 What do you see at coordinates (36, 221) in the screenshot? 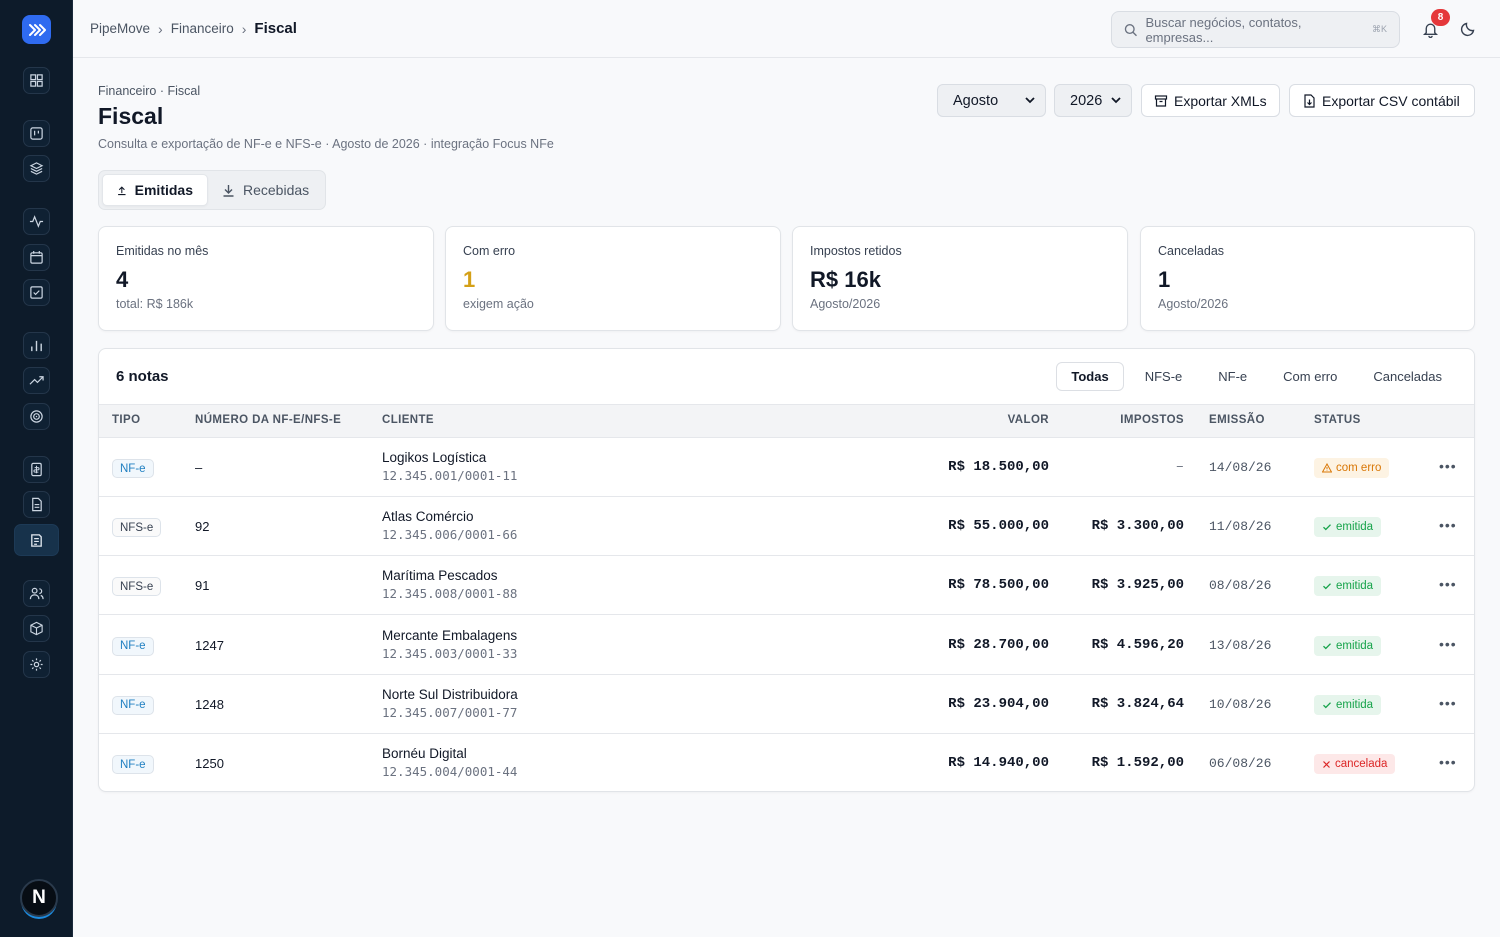
I see `activity-icon` at bounding box center [36, 221].